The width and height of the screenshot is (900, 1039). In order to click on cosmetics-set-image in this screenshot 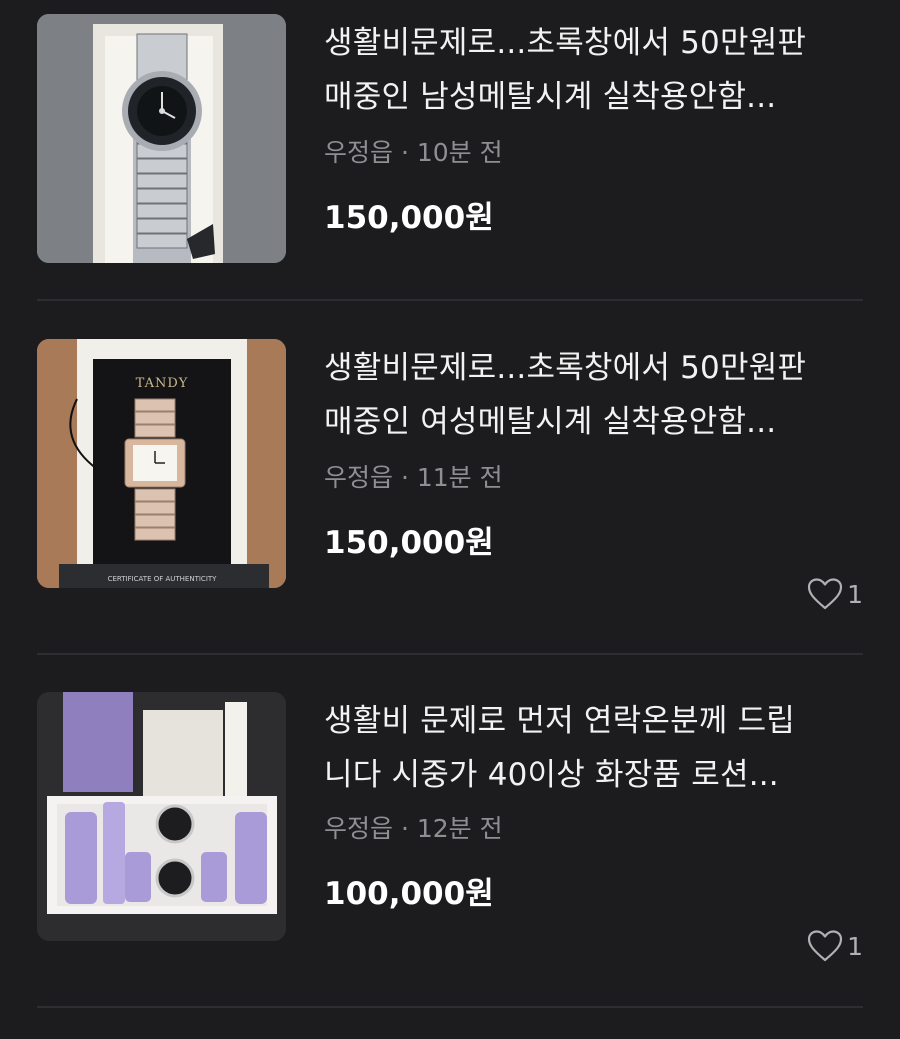, I will do `click(161, 816)`.